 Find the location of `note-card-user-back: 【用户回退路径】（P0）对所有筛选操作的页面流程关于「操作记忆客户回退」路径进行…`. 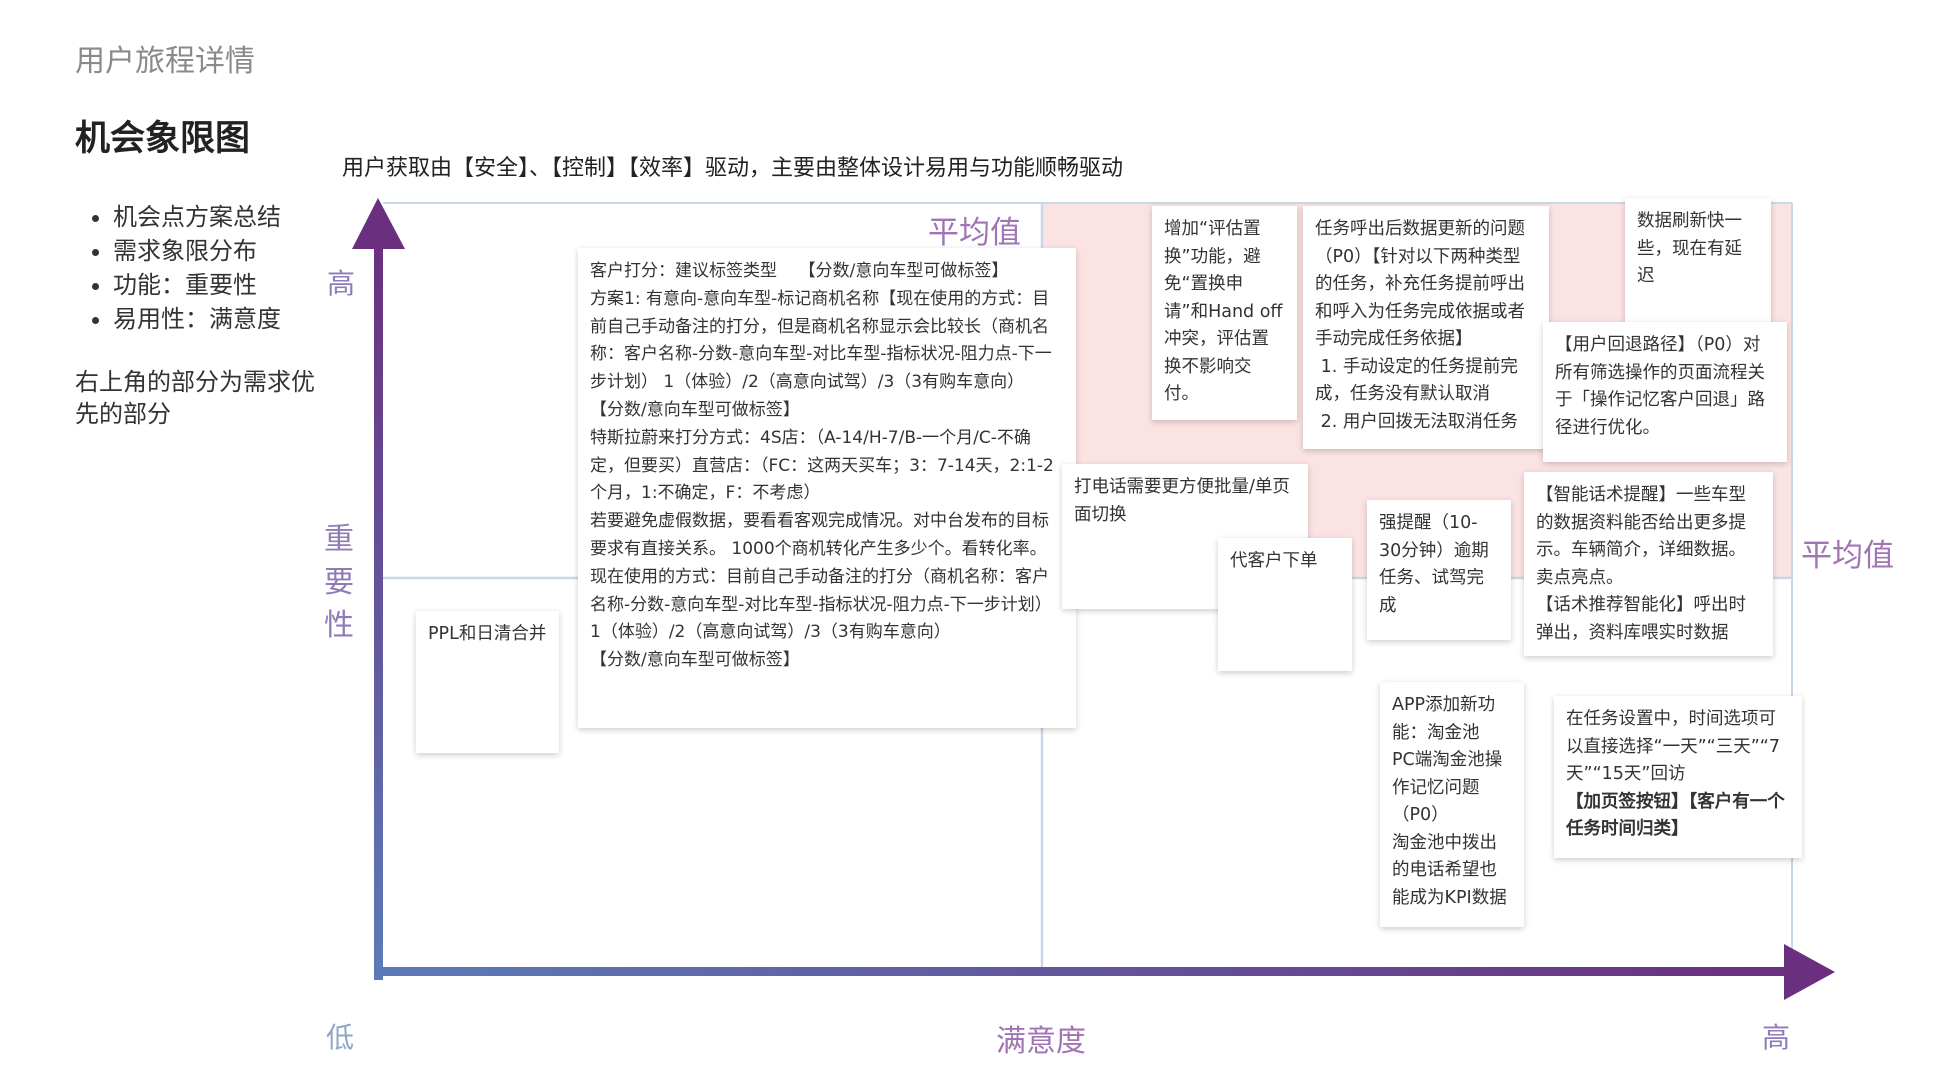

note-card-user-back: 【用户回退路径】（P0）对所有筛选操作的页面流程关于「操作记忆客户回退」路径进行… is located at coordinates (1665, 392).